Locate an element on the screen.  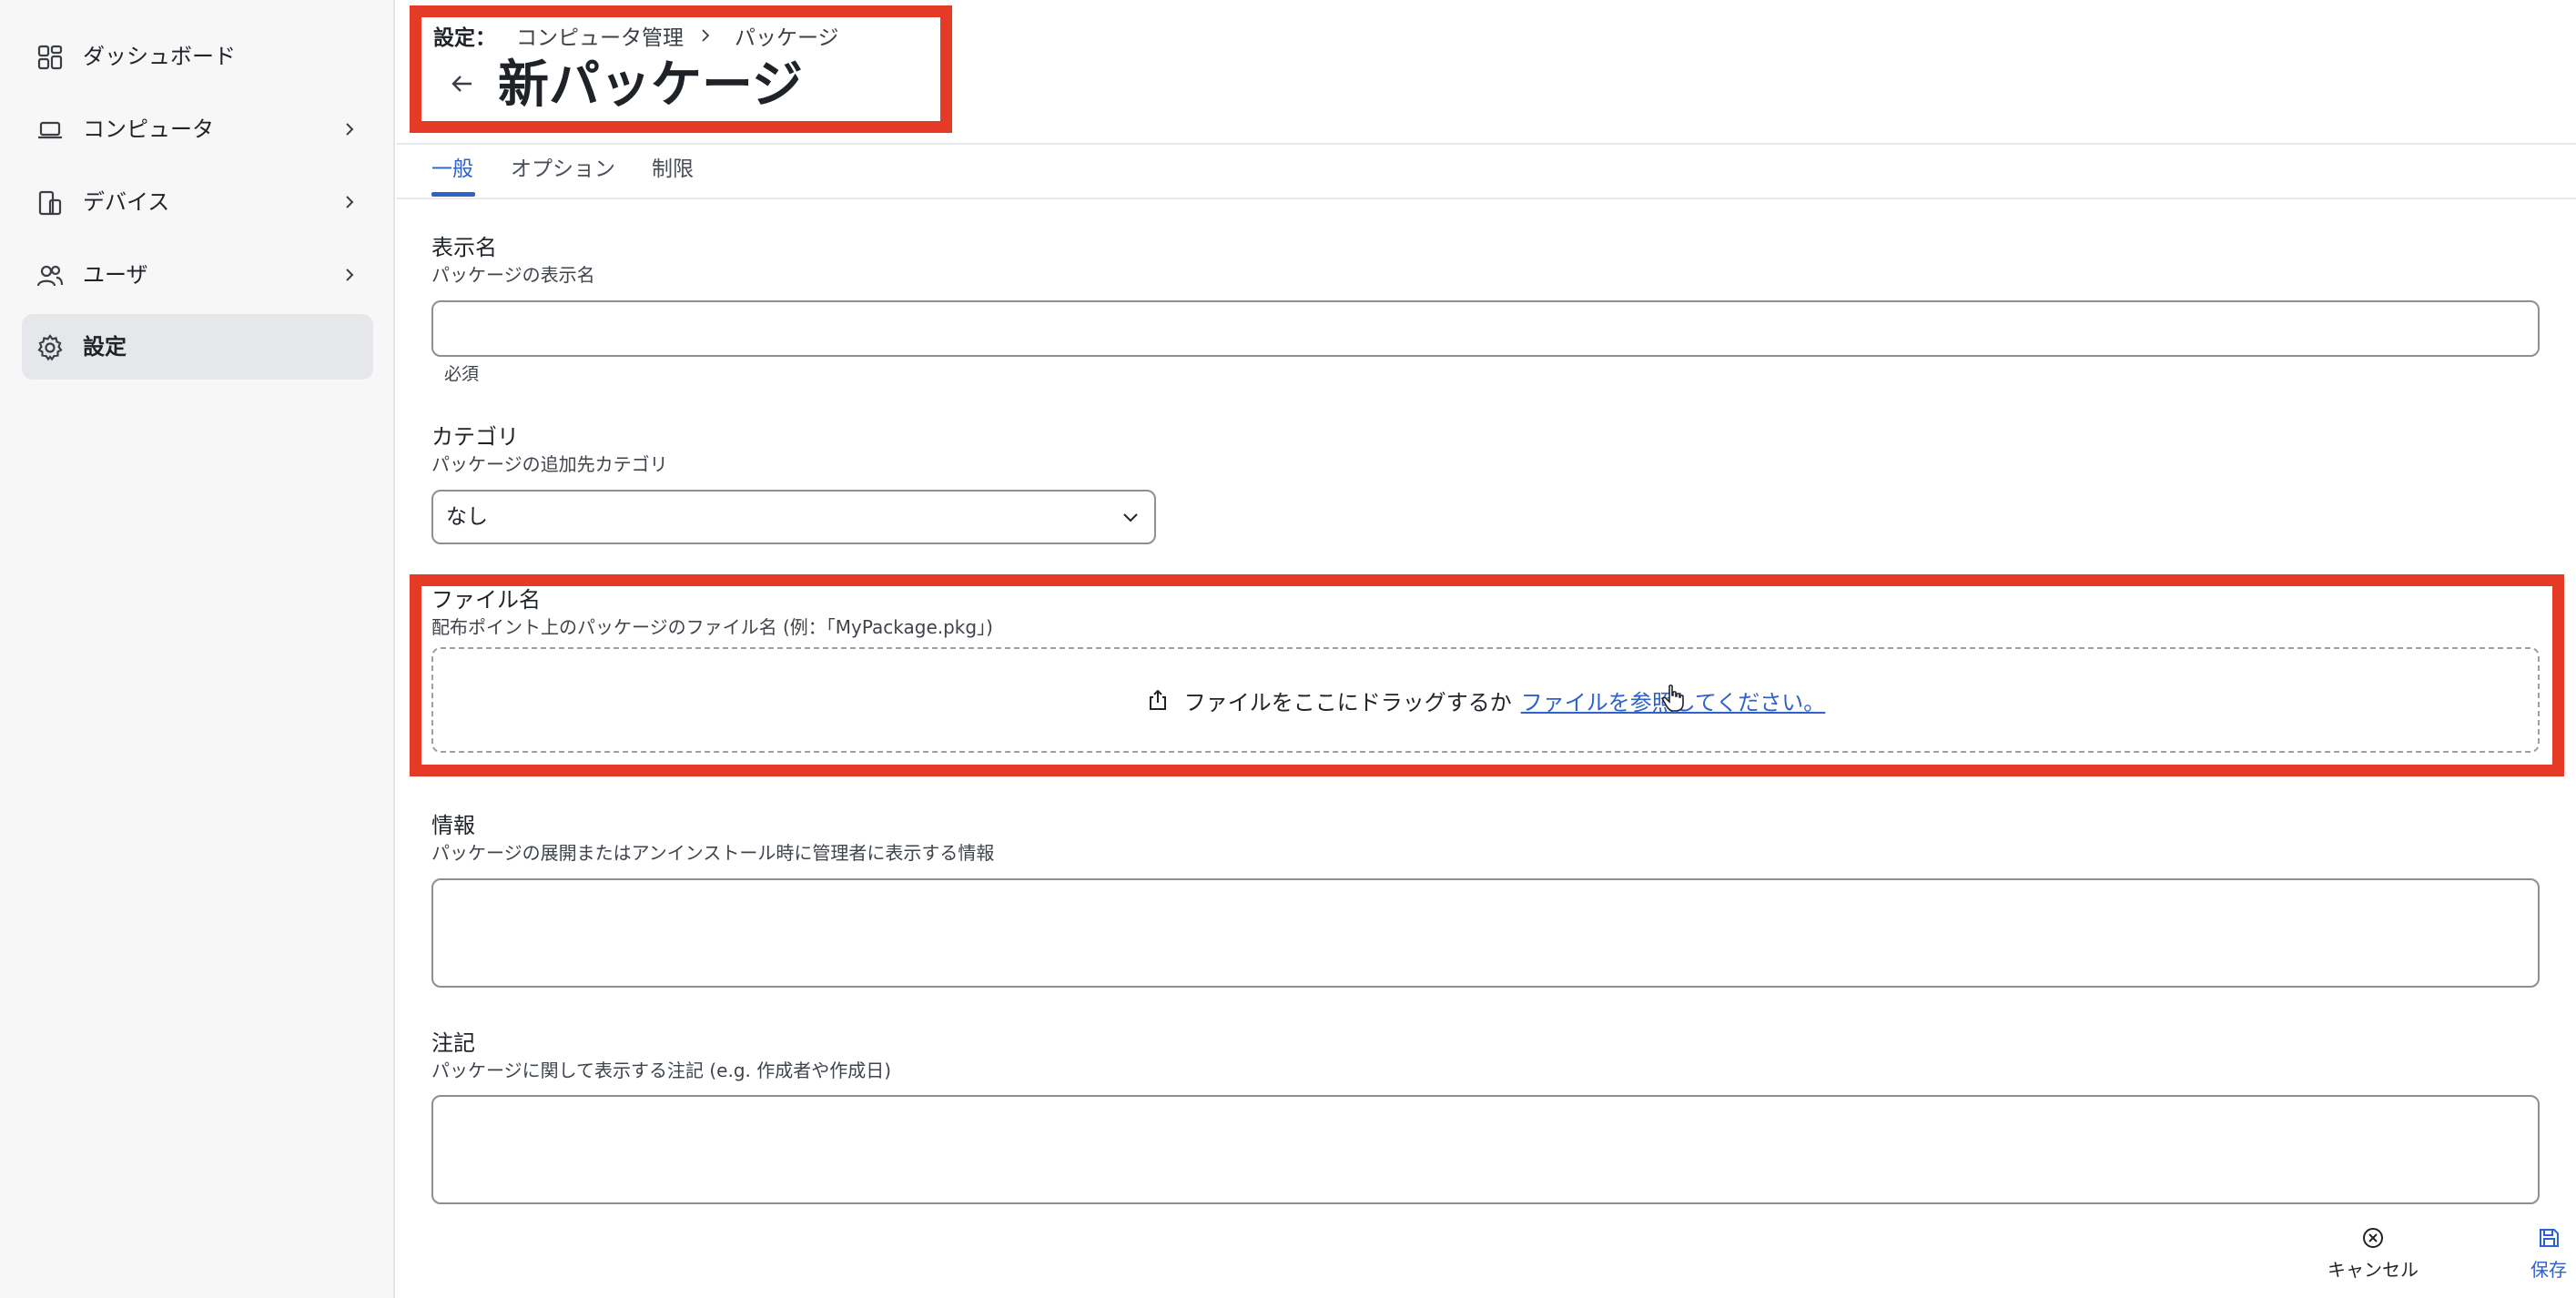
upload-icon is located at coordinates (1158, 700).